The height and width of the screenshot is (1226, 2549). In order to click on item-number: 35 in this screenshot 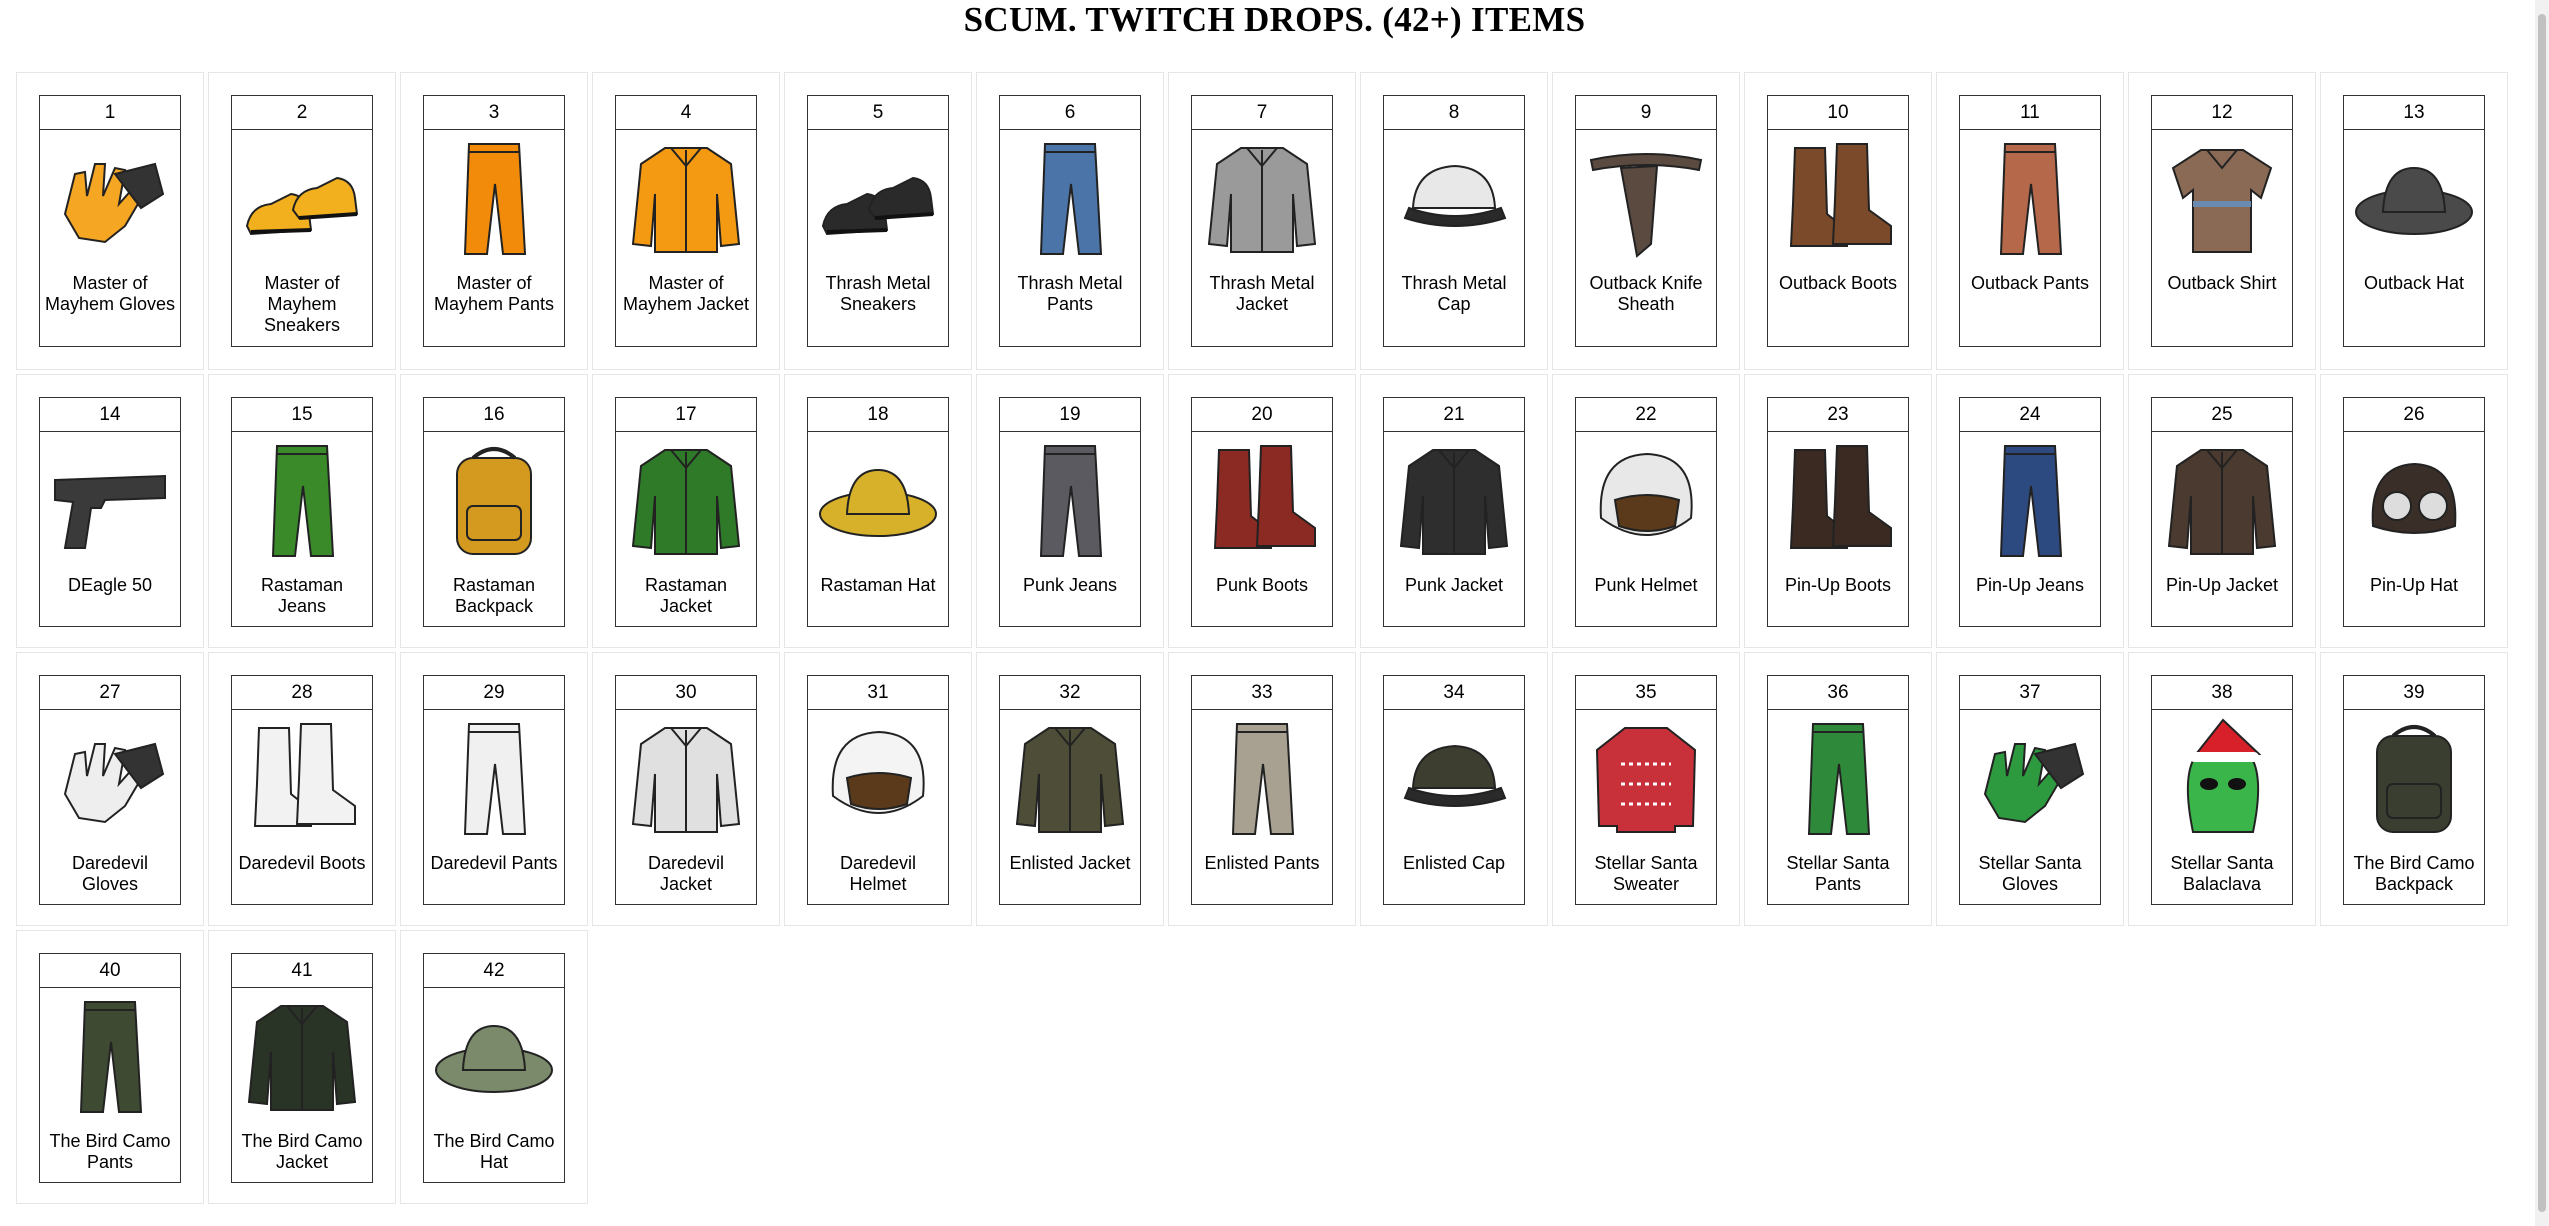, I will do `click(1646, 693)`.